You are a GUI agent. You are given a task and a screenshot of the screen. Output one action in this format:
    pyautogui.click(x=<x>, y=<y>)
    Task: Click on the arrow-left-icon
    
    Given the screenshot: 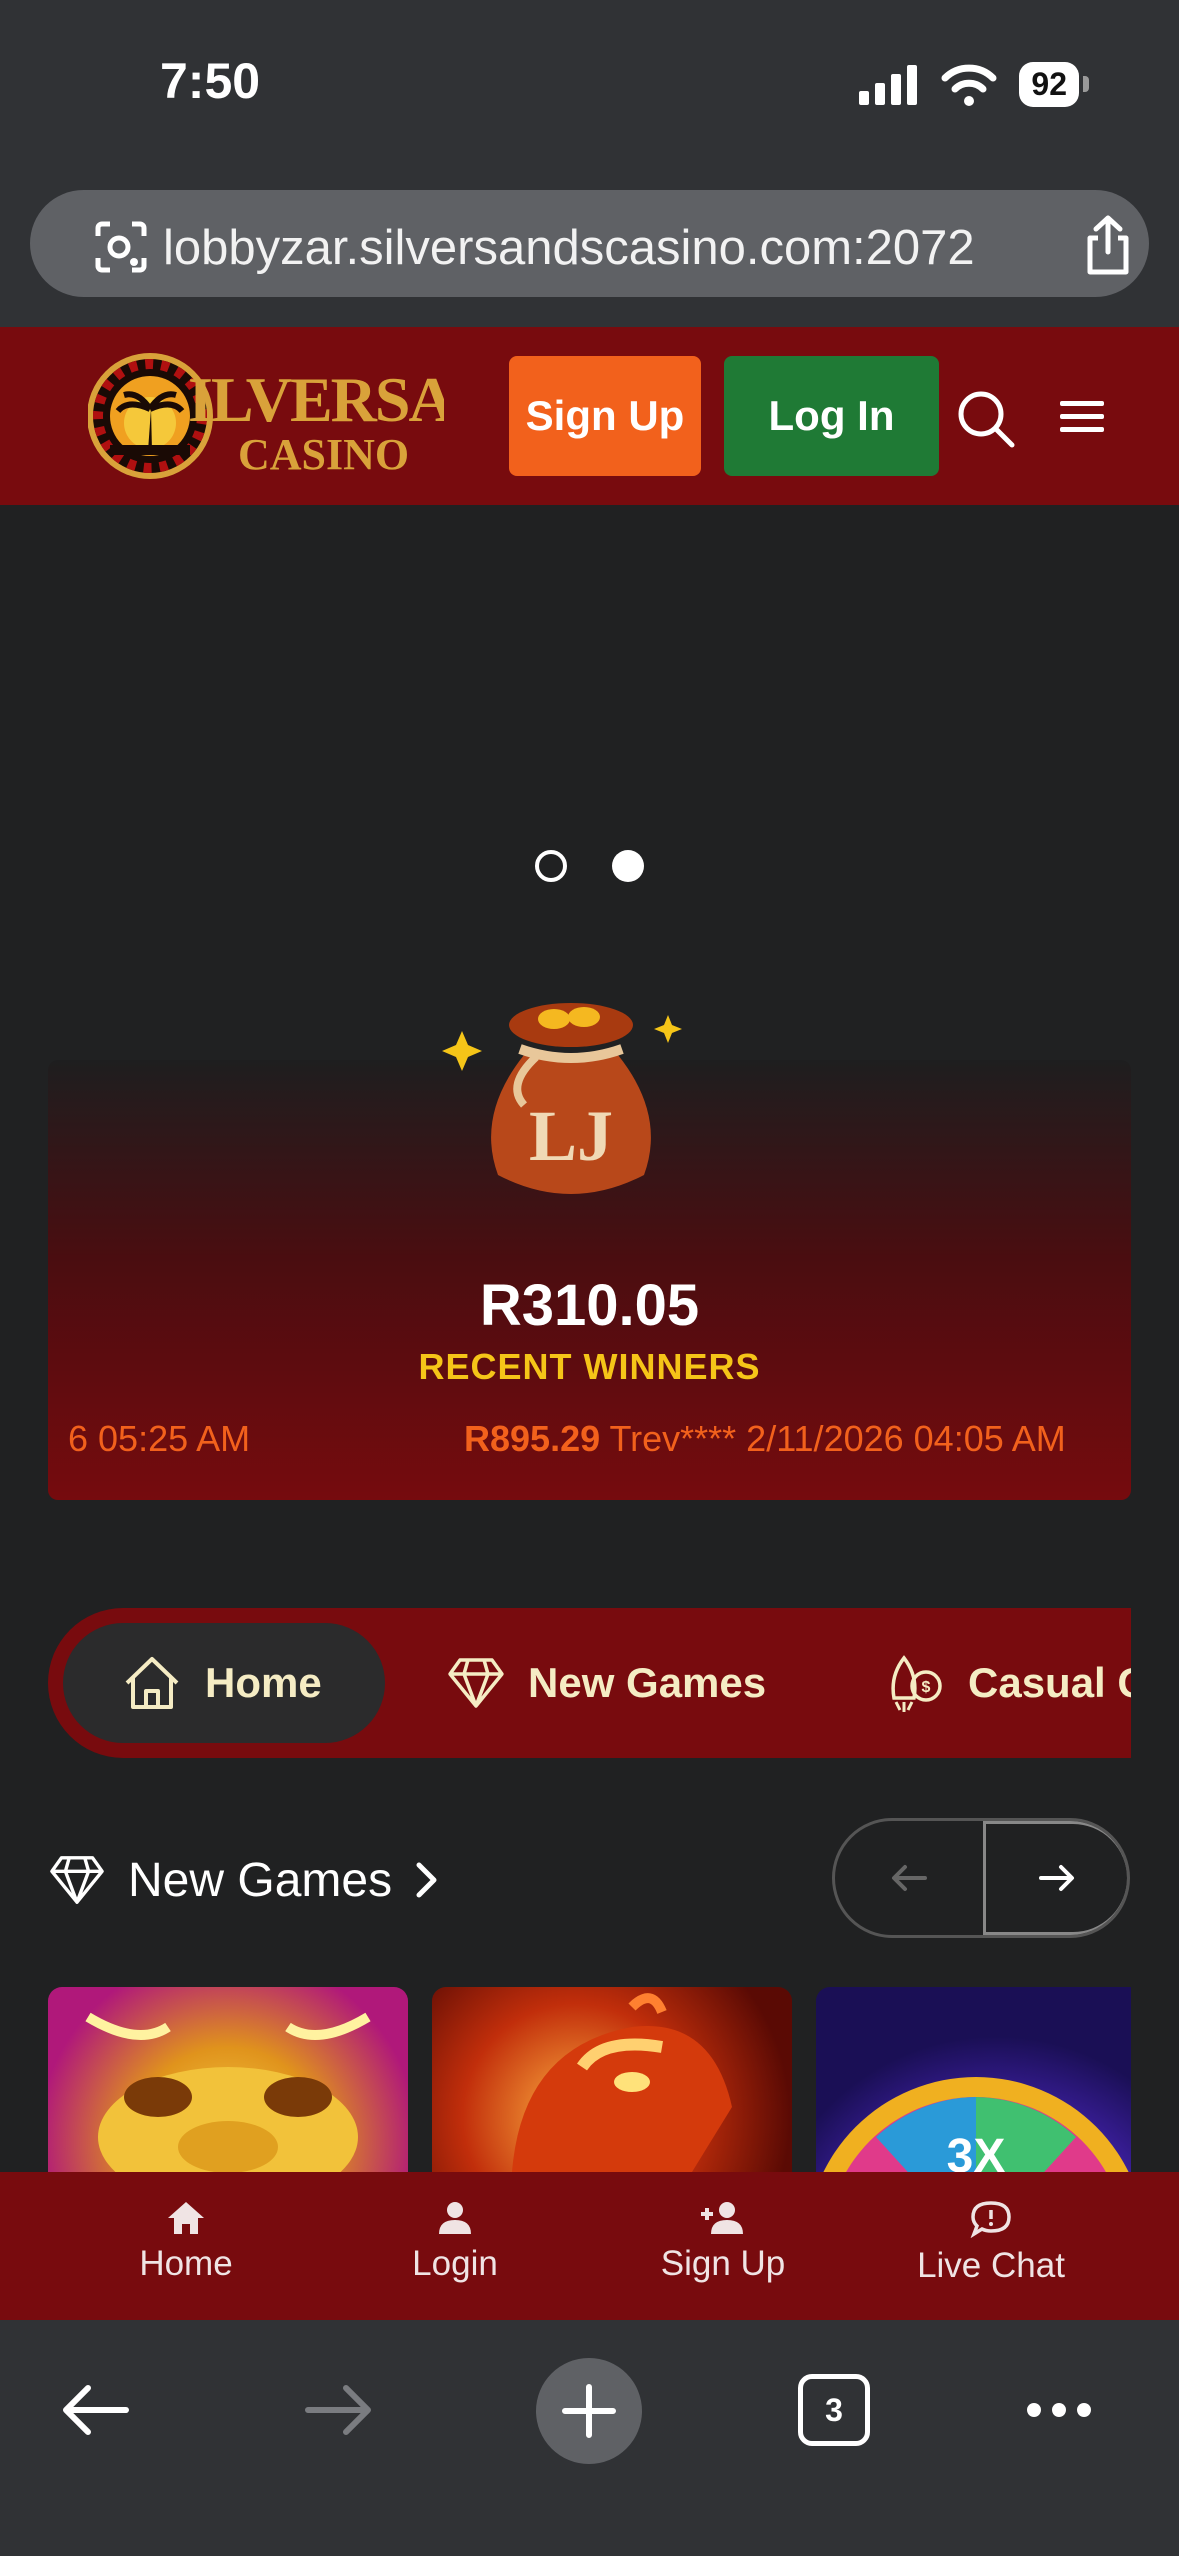 What is the action you would take?
    pyautogui.click(x=909, y=1878)
    